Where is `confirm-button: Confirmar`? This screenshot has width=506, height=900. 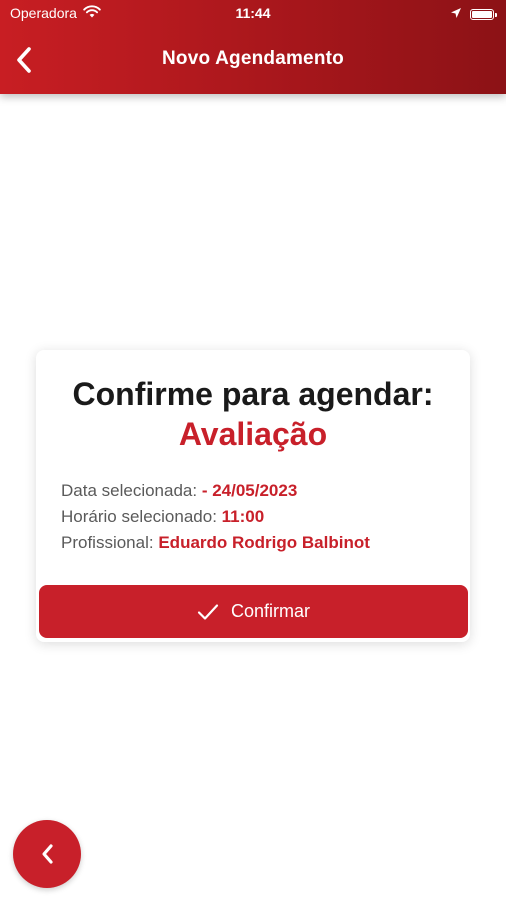
confirm-button: Confirmar is located at coordinates (253, 611).